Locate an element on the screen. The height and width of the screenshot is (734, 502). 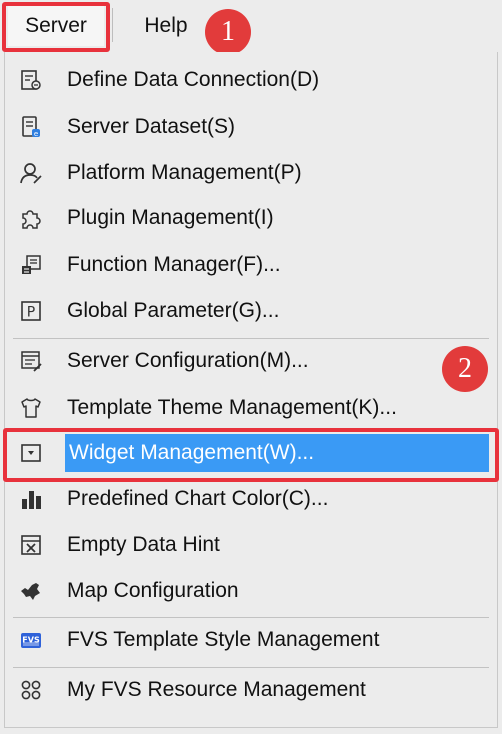
menu-item-my-fvs-resource-management: My FVS Resource Management is located at coordinates (251, 690).